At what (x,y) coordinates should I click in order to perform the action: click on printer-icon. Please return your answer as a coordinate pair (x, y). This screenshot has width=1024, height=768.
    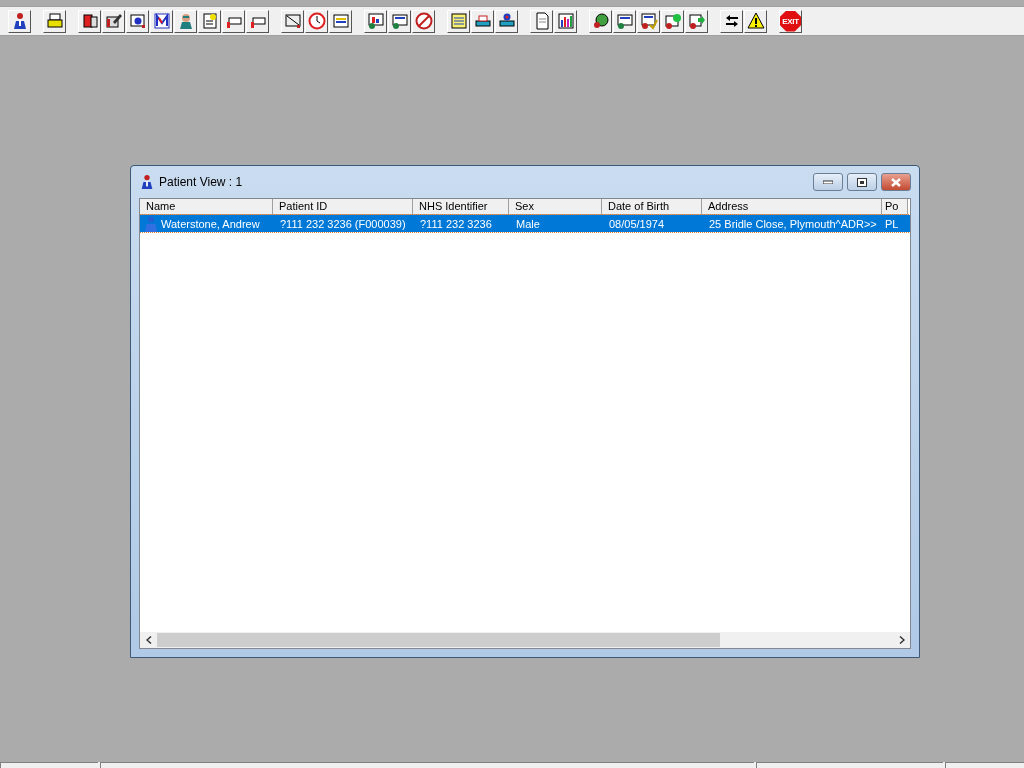
    Looking at the image, I should click on (54, 21).